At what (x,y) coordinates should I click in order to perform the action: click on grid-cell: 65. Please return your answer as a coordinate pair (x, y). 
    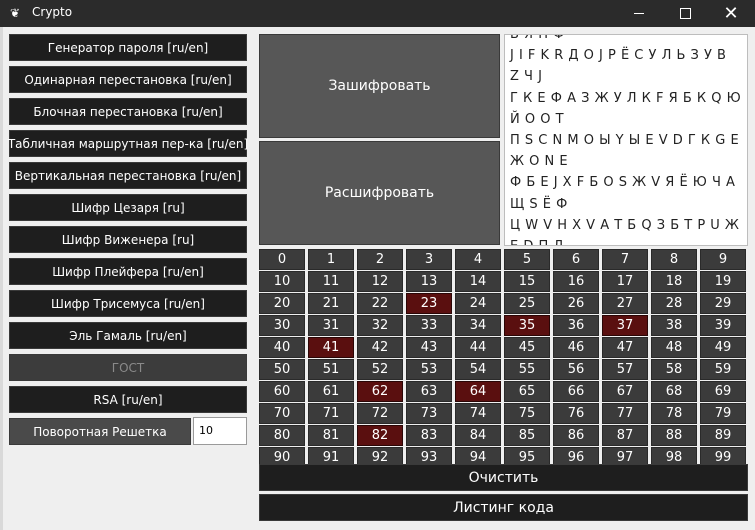
    Looking at the image, I should click on (527, 391).